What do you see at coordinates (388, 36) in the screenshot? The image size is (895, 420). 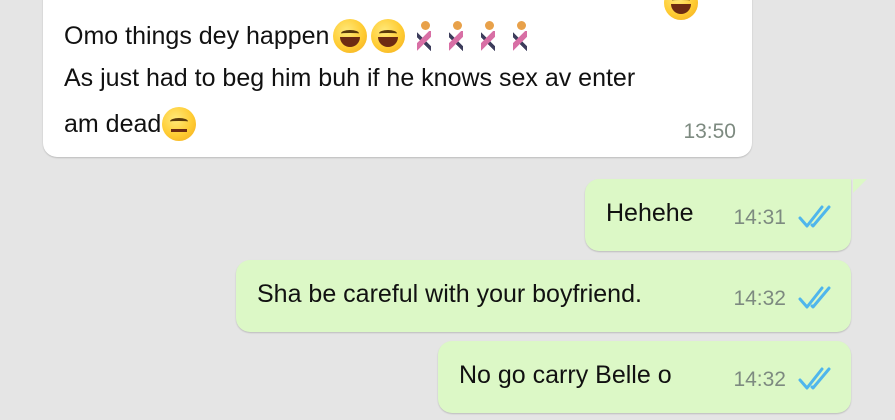 I see `tears-of-joy-emoji-icon` at bounding box center [388, 36].